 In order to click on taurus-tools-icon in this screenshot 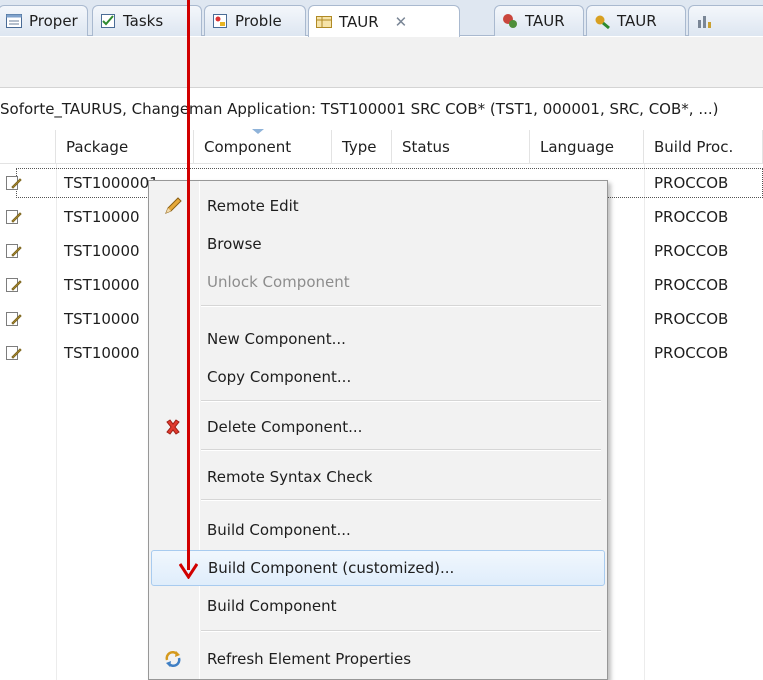, I will do `click(602, 22)`.